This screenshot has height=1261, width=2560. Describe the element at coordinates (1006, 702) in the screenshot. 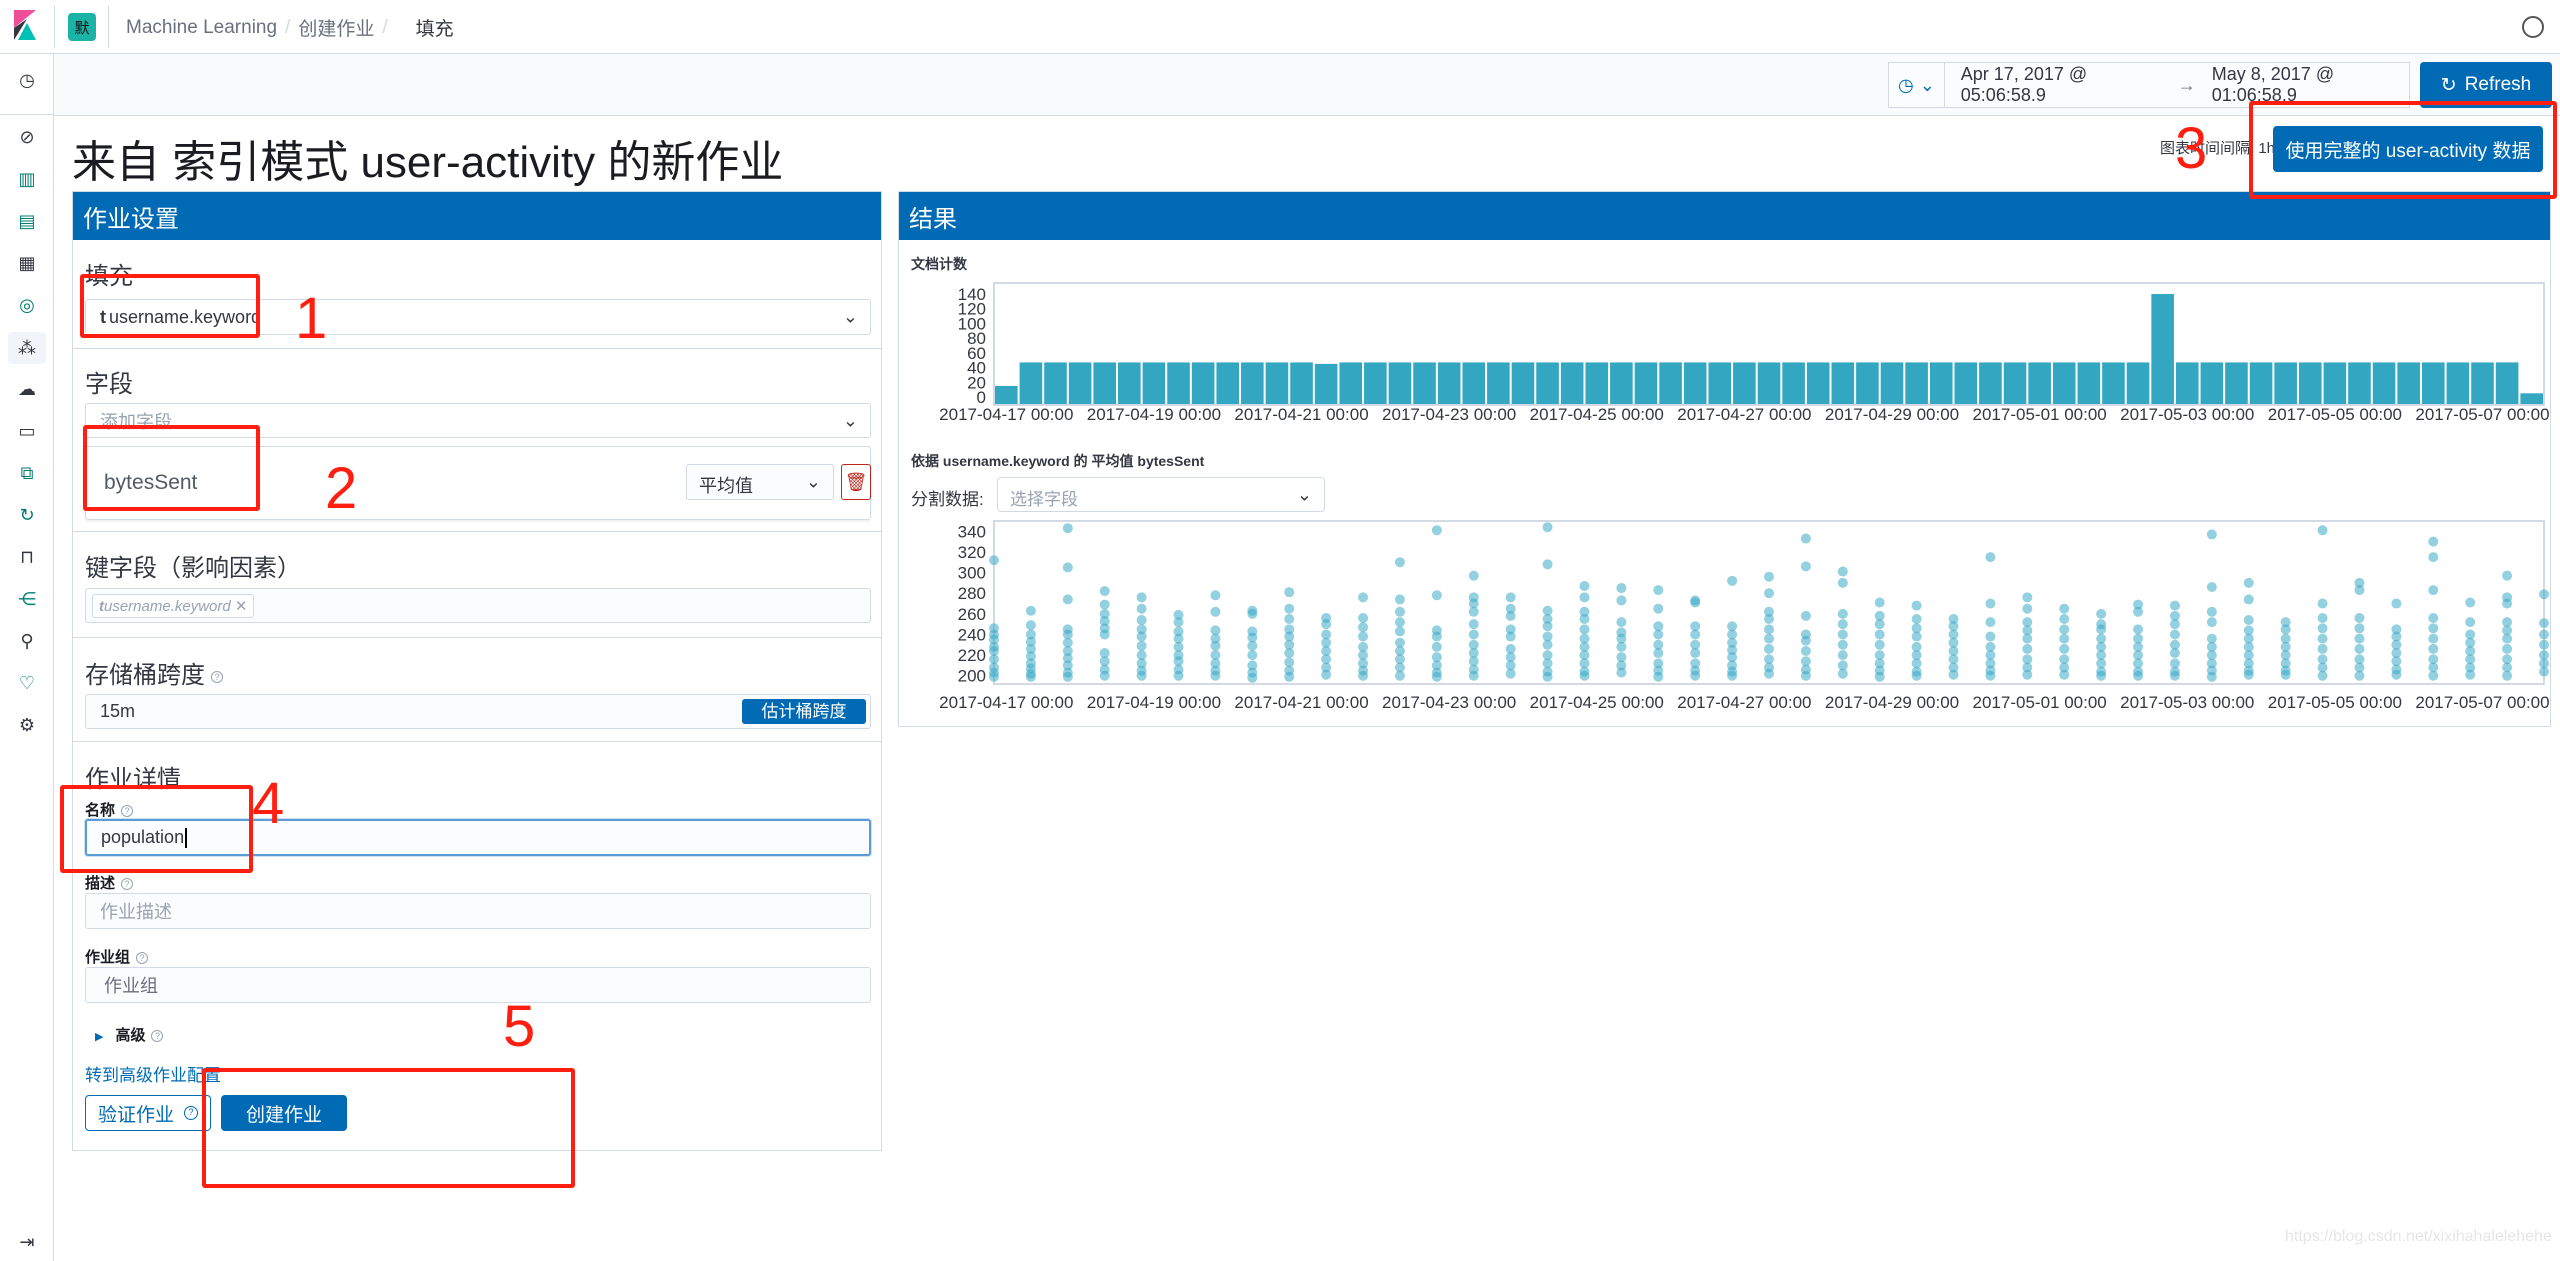

I see `x-tick-label: 2017-04-17 00:00` at that location.